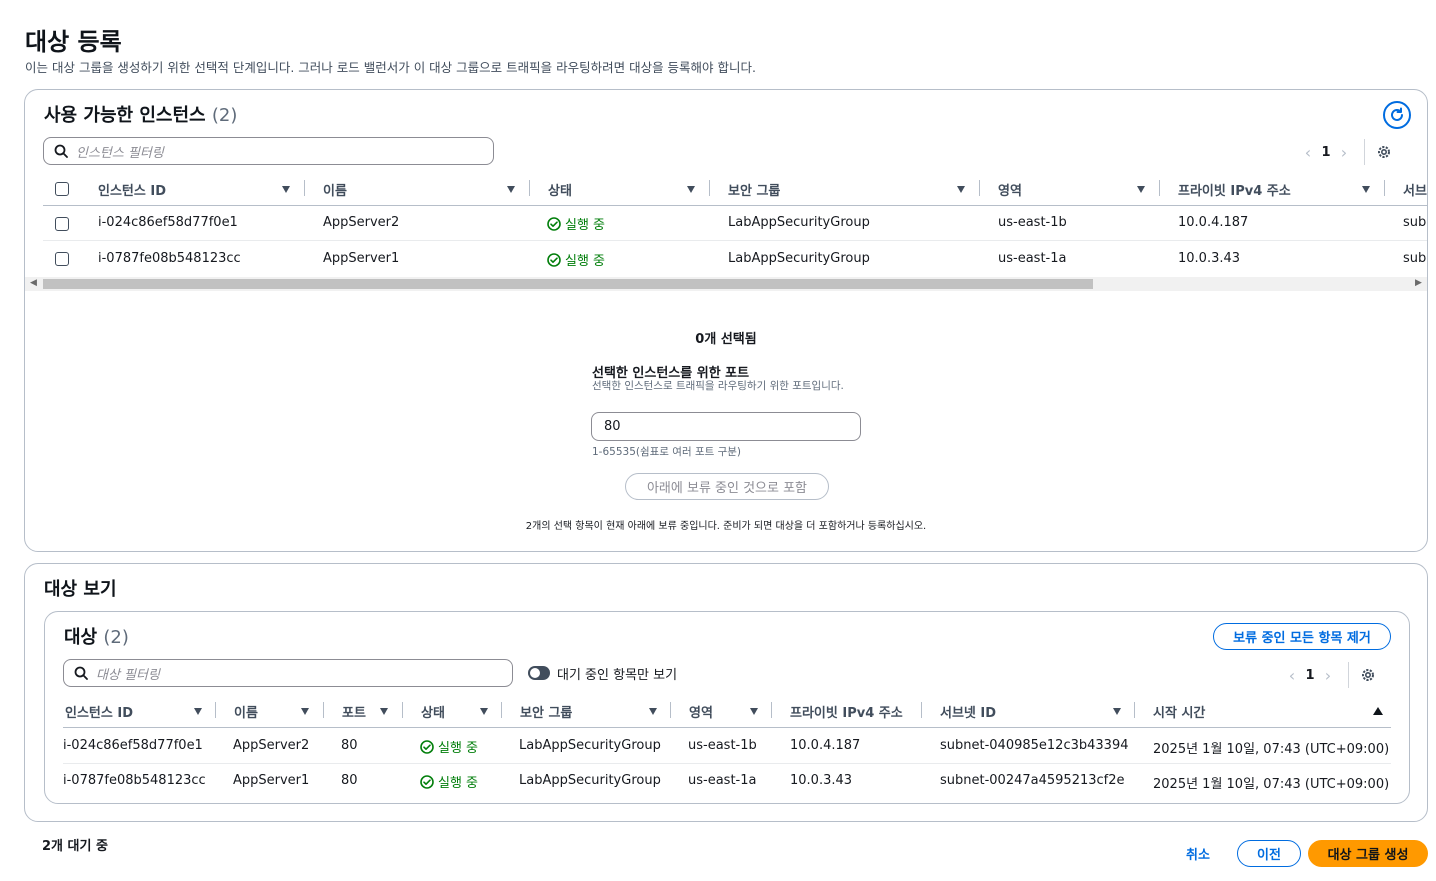 The width and height of the screenshot is (1436, 881). What do you see at coordinates (268, 151) in the screenshot?
I see `instance-filter-input: 인스턴스 필터링` at bounding box center [268, 151].